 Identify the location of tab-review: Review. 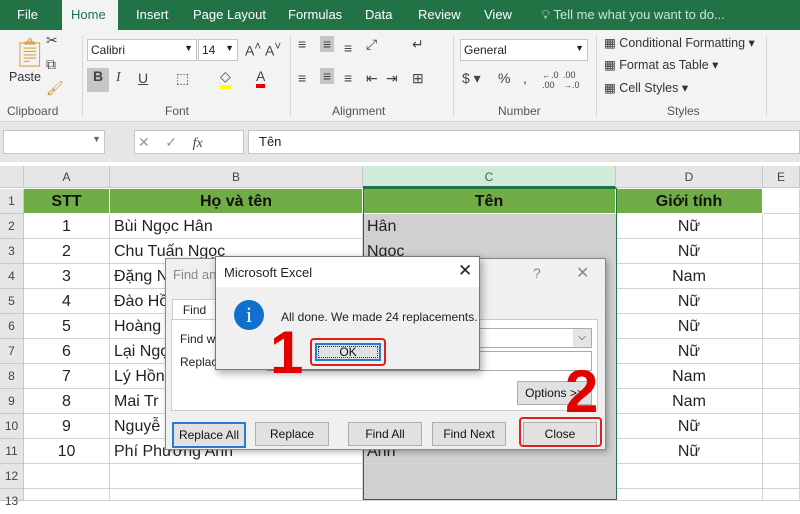
(439, 15).